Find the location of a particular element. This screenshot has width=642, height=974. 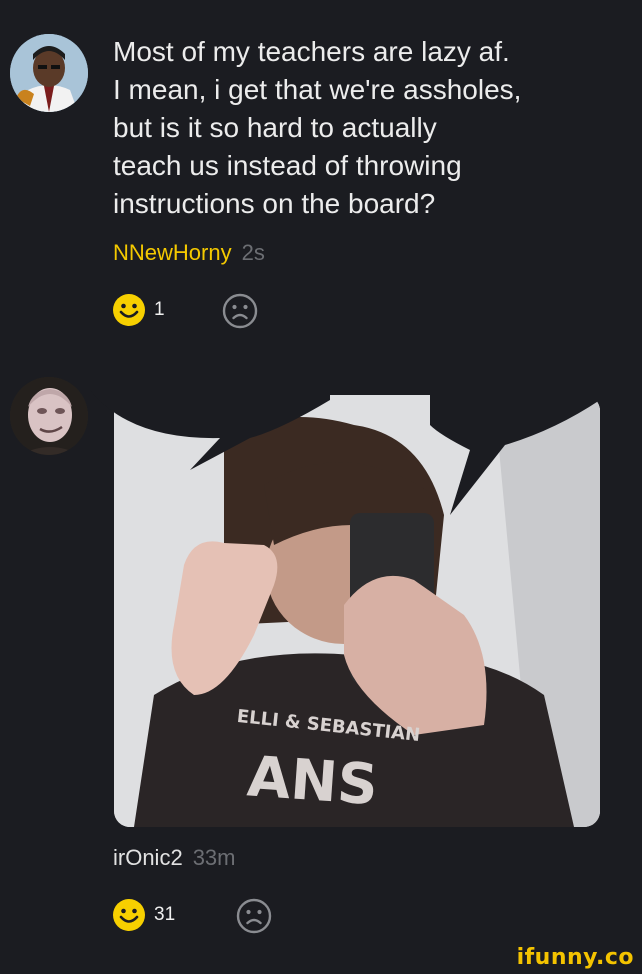

speech-bubble is located at coordinates (210, 415).